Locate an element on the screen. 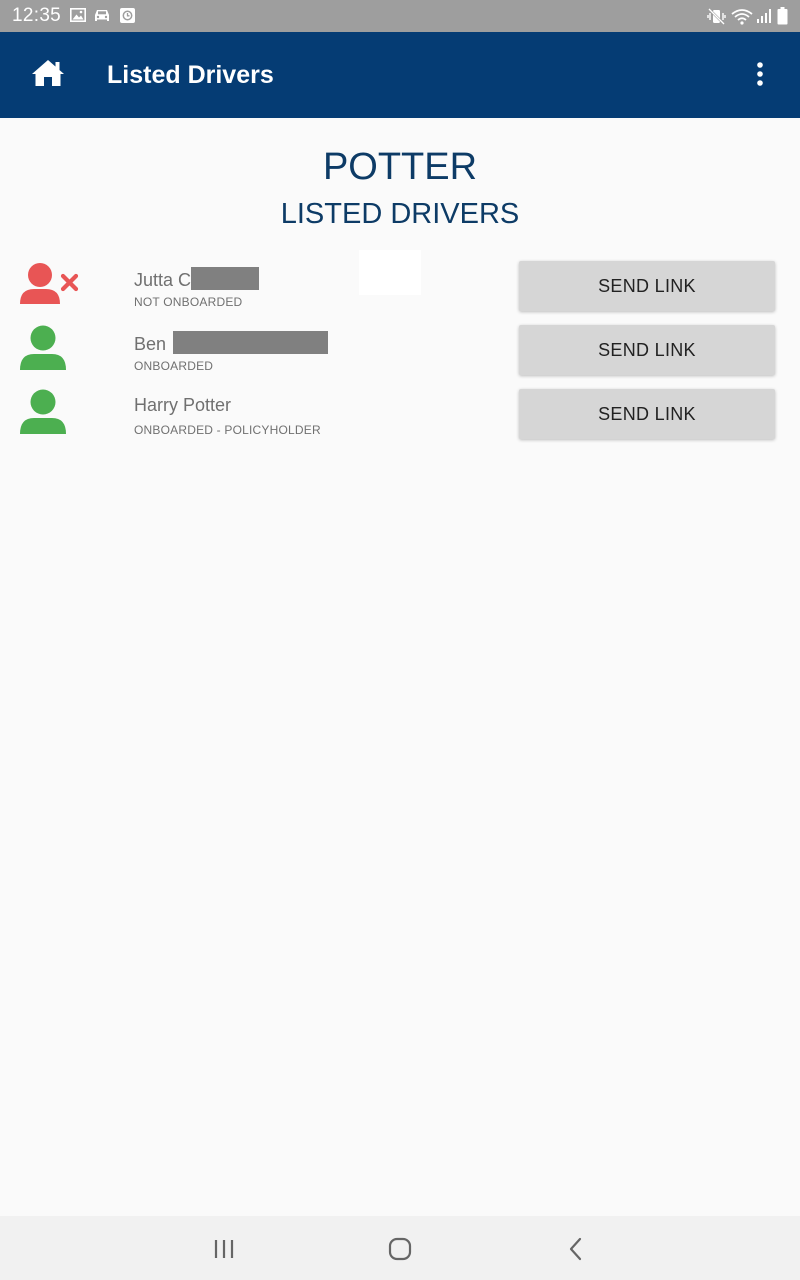 This screenshot has height=1280, width=800. battery-icon is located at coordinates (782, 16).